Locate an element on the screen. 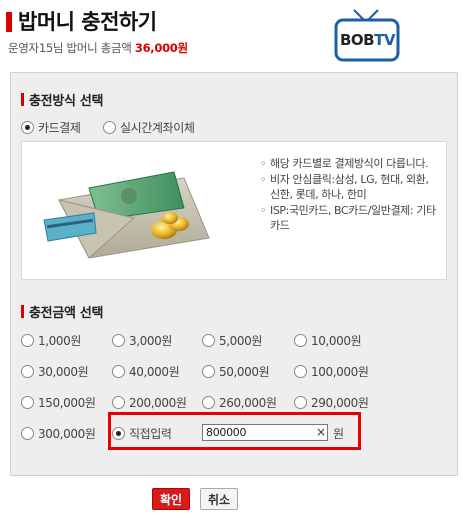  amount-section-title: 충전금액 선택 is located at coordinates (62, 311).